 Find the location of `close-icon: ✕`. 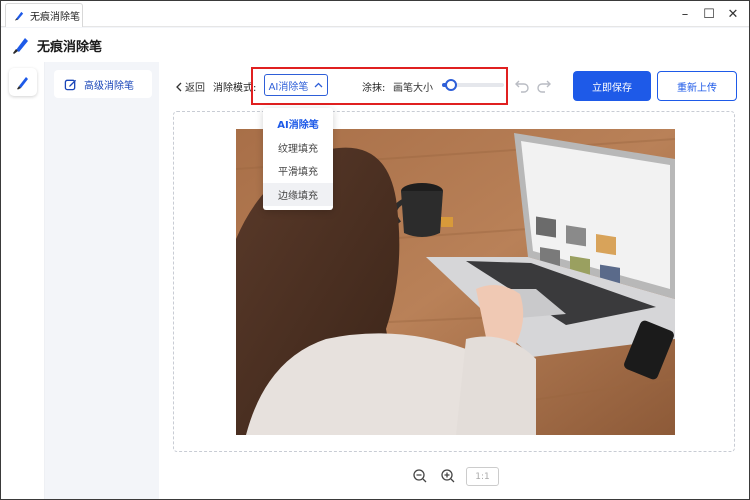

close-icon: ✕ is located at coordinates (733, 14).